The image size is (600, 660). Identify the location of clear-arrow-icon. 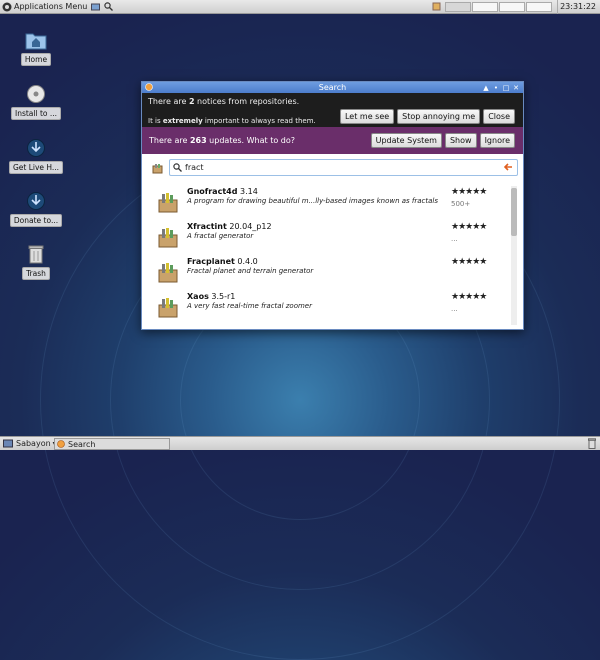
(507, 167).